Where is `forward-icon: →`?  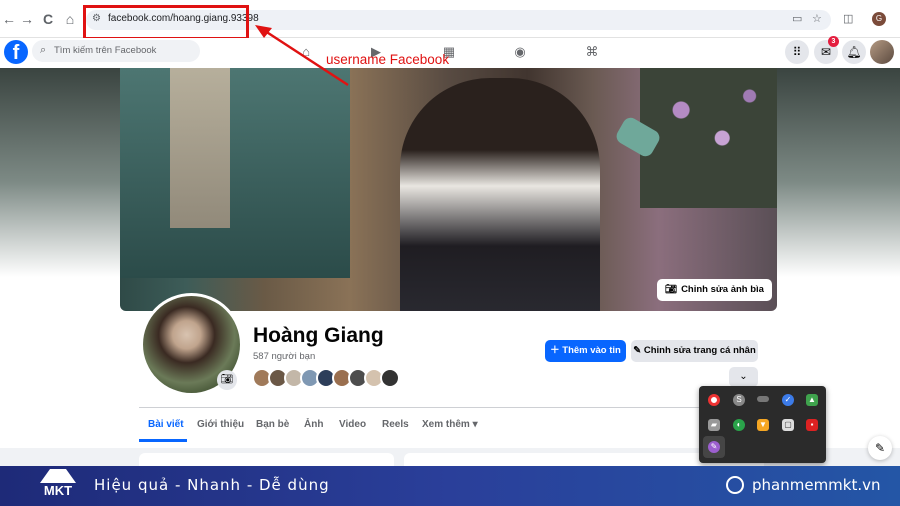 forward-icon: → is located at coordinates (27, 19).